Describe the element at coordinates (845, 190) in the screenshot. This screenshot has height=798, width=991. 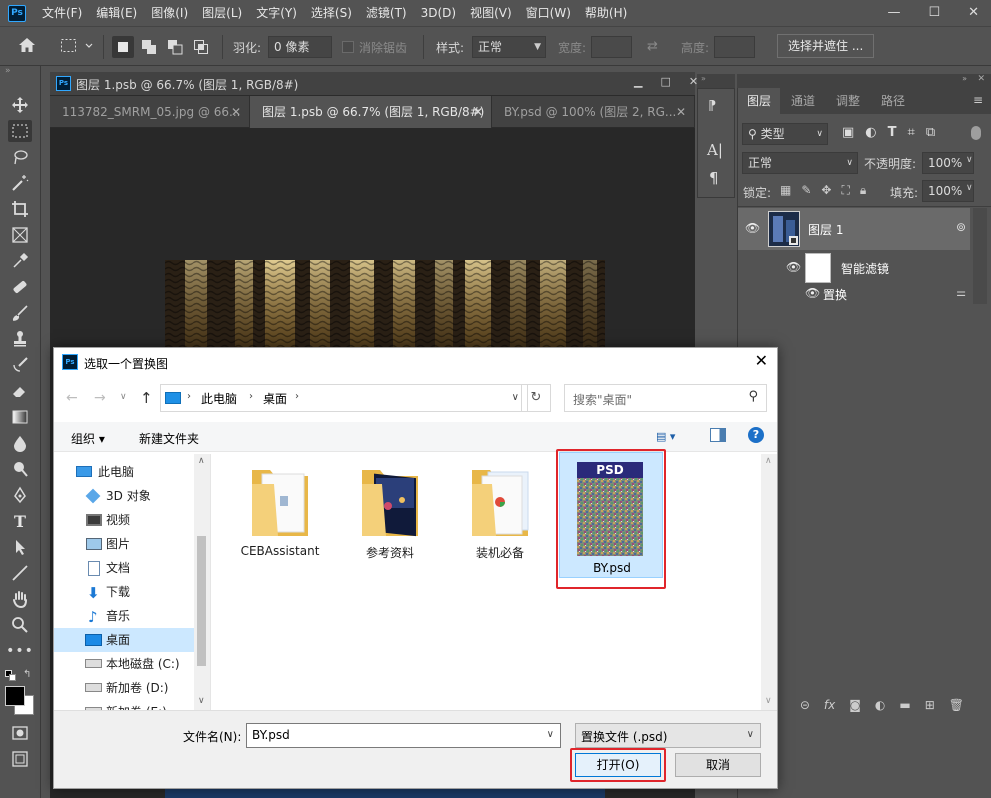
I see `lock-artboard-icon: ⛶` at that location.